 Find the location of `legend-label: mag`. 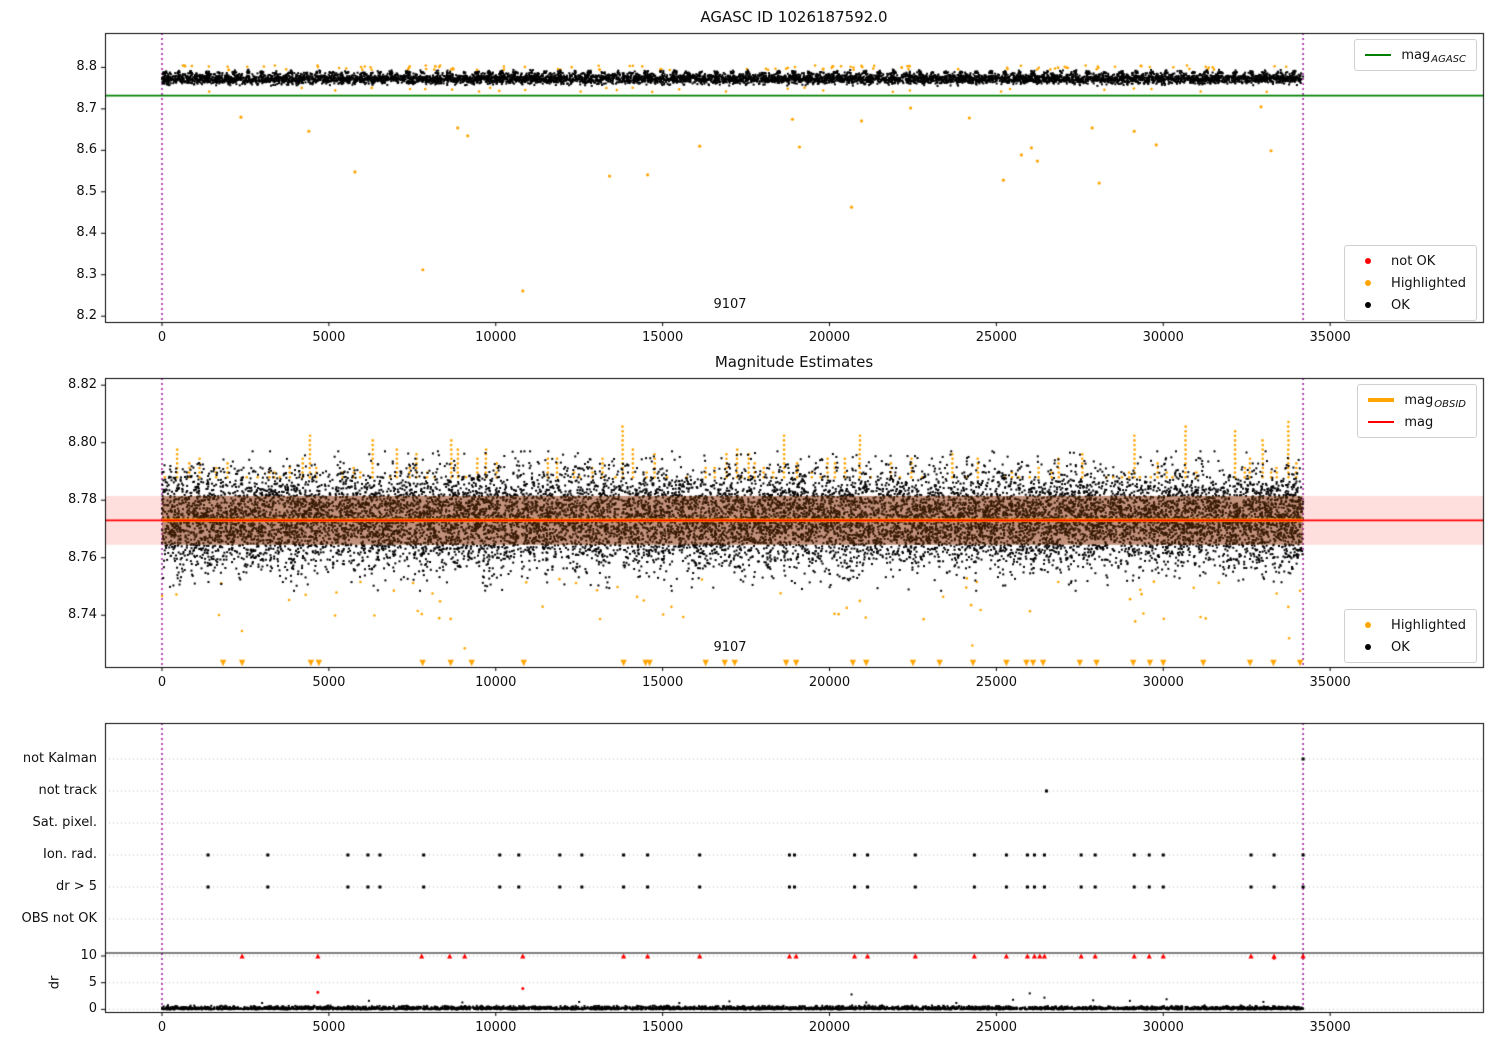

legend-label: mag is located at coordinates (1419, 422).